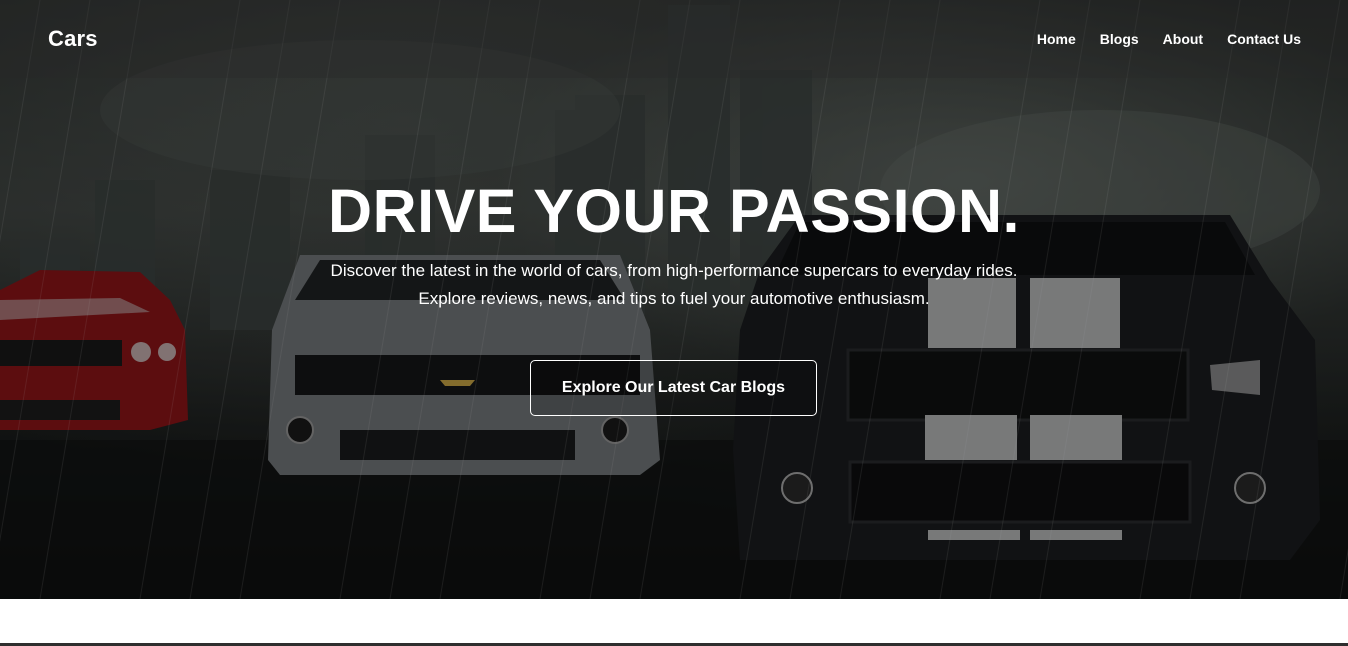  I want to click on nav-link-about: About, so click(1183, 39).